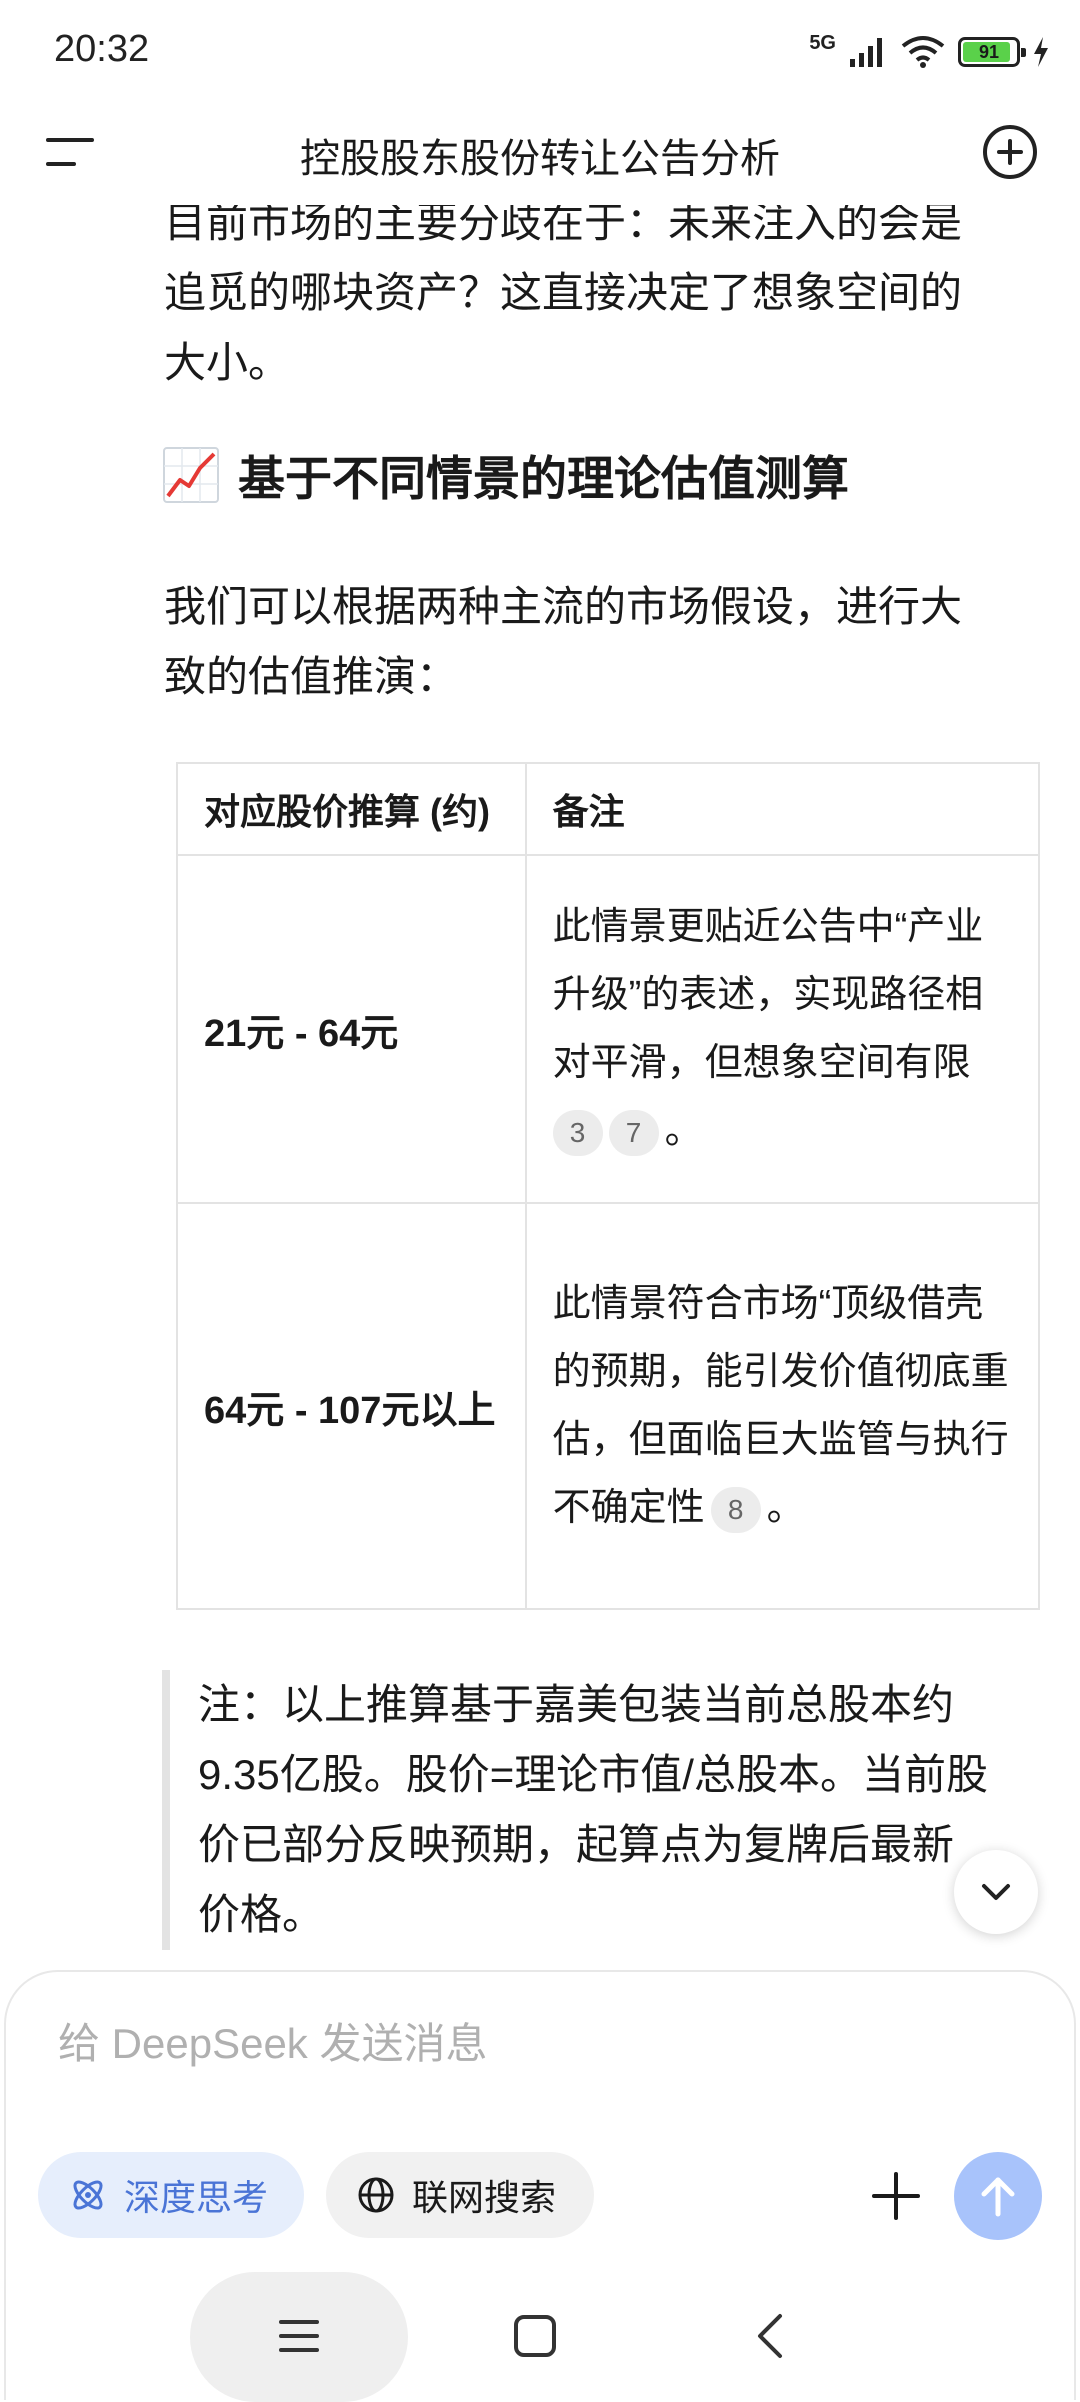  Describe the element at coordinates (866, 52) in the screenshot. I see `signal-icon` at that location.